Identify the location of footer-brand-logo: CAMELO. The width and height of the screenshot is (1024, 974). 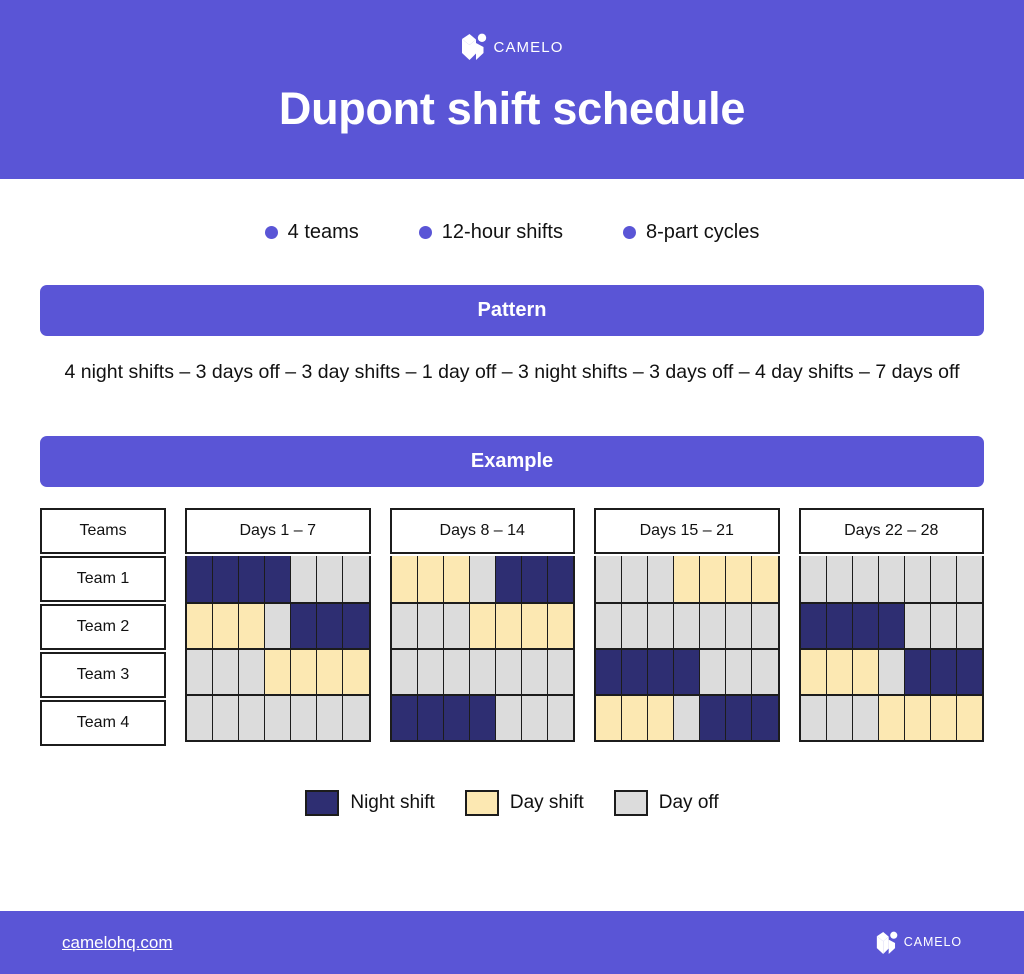
(919, 943).